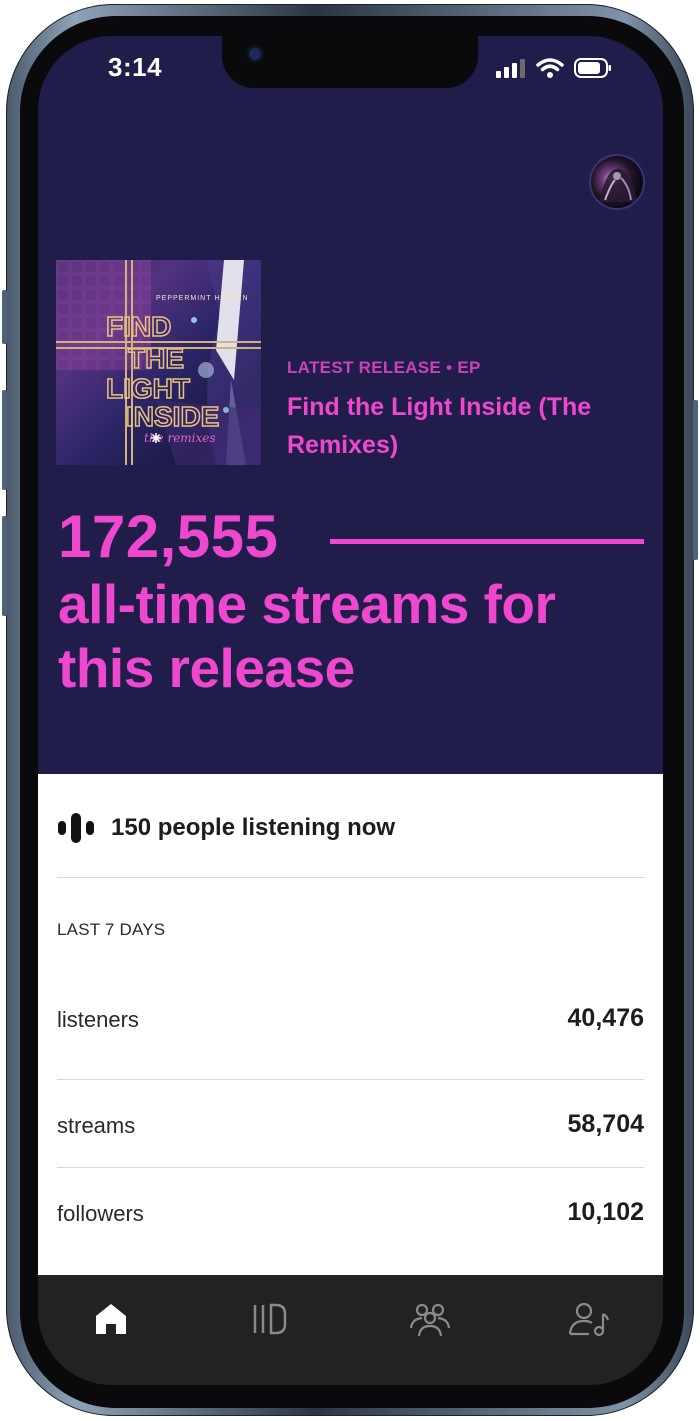  Describe the element at coordinates (510, 68) in the screenshot. I see `cellular-signal-icon` at that location.